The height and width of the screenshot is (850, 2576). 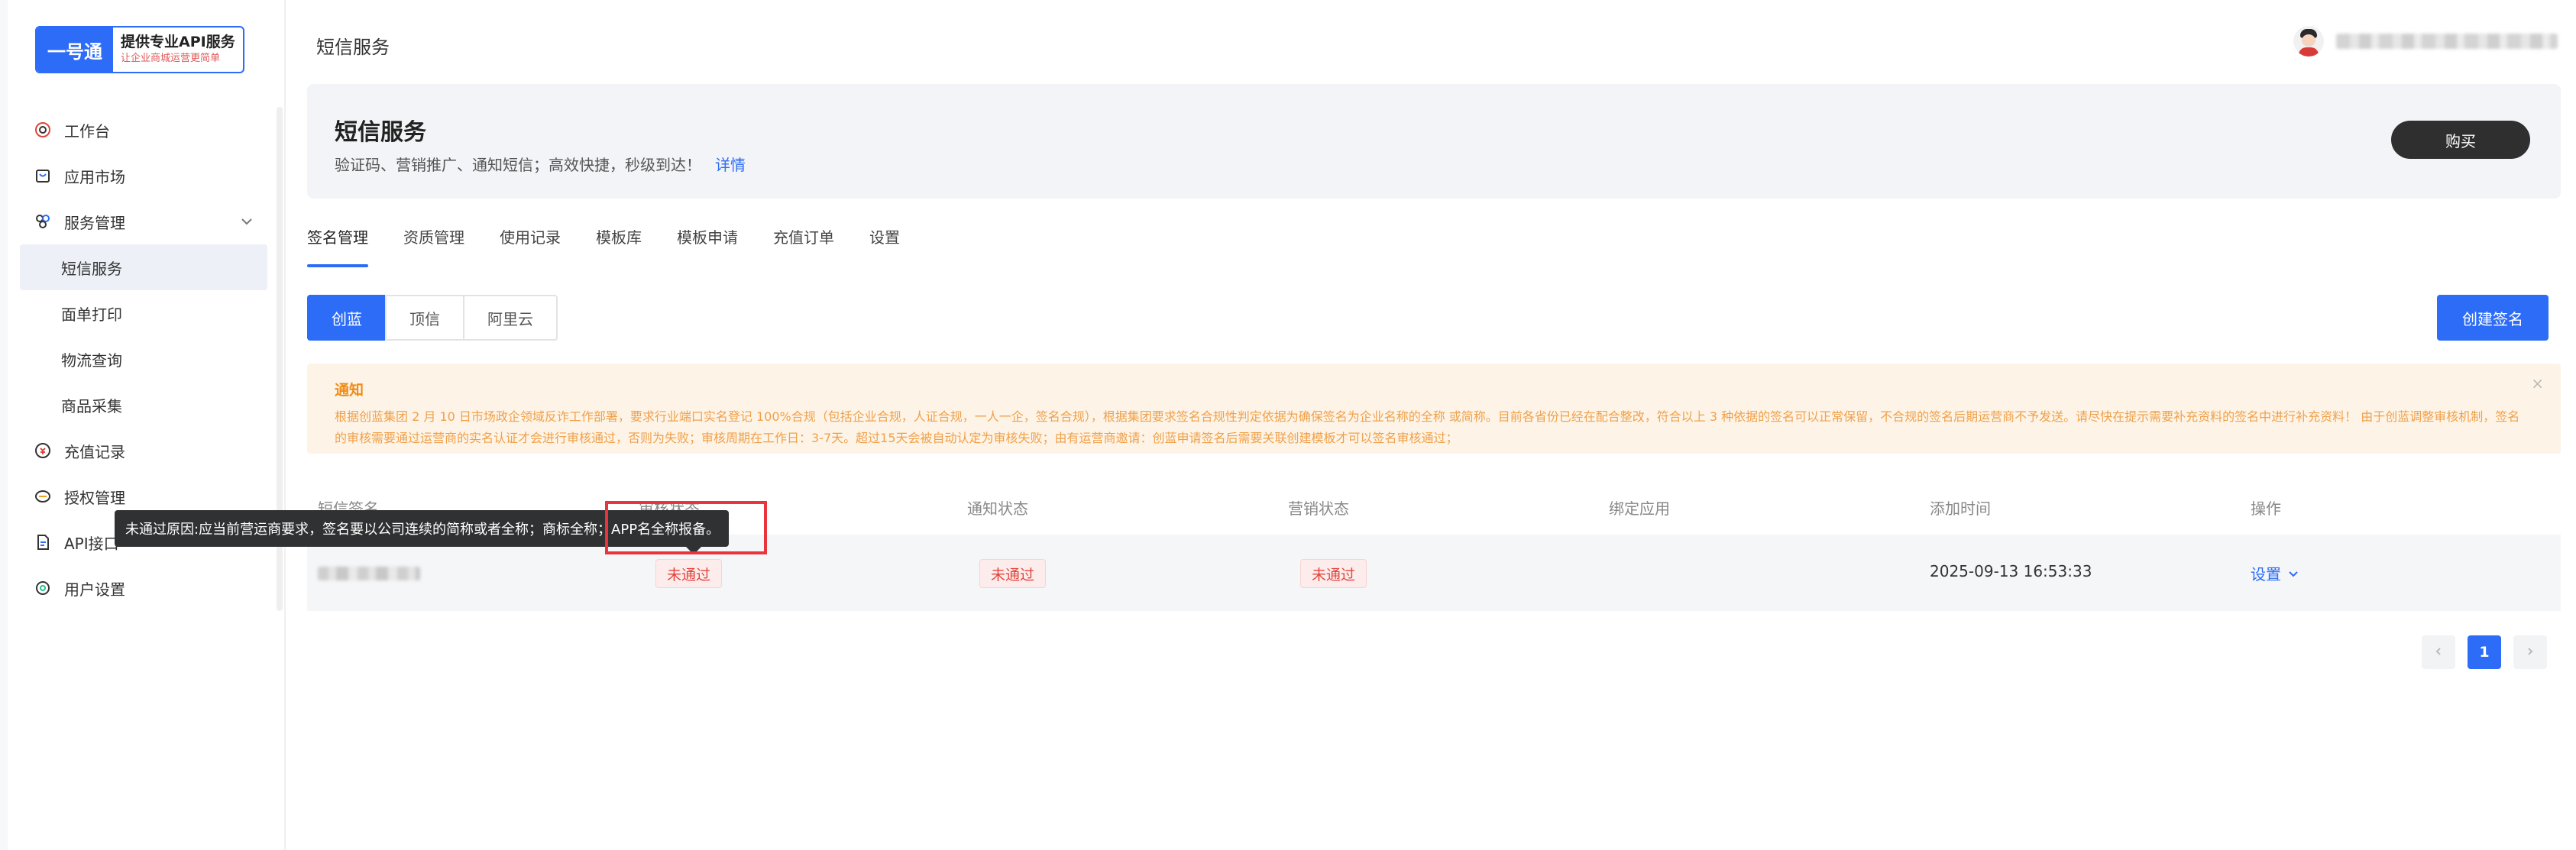 What do you see at coordinates (518, 165) in the screenshot?
I see `banner-description-text: 验证码、营销推广、通知短信；高效快捷，秒级到达！` at bounding box center [518, 165].